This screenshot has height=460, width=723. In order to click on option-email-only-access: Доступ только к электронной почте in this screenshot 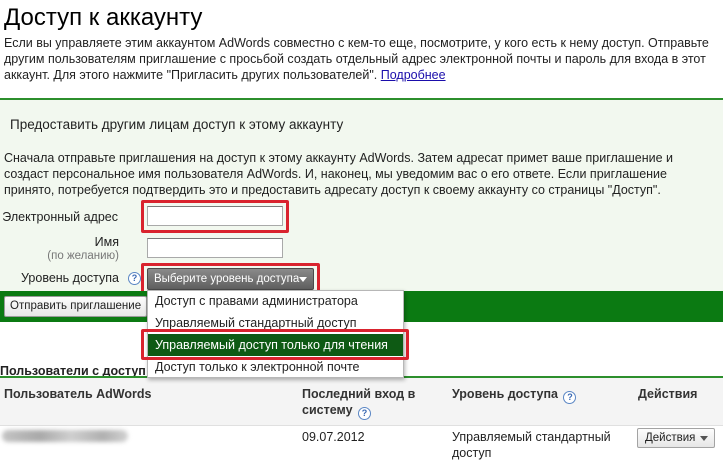, I will do `click(257, 367)`.